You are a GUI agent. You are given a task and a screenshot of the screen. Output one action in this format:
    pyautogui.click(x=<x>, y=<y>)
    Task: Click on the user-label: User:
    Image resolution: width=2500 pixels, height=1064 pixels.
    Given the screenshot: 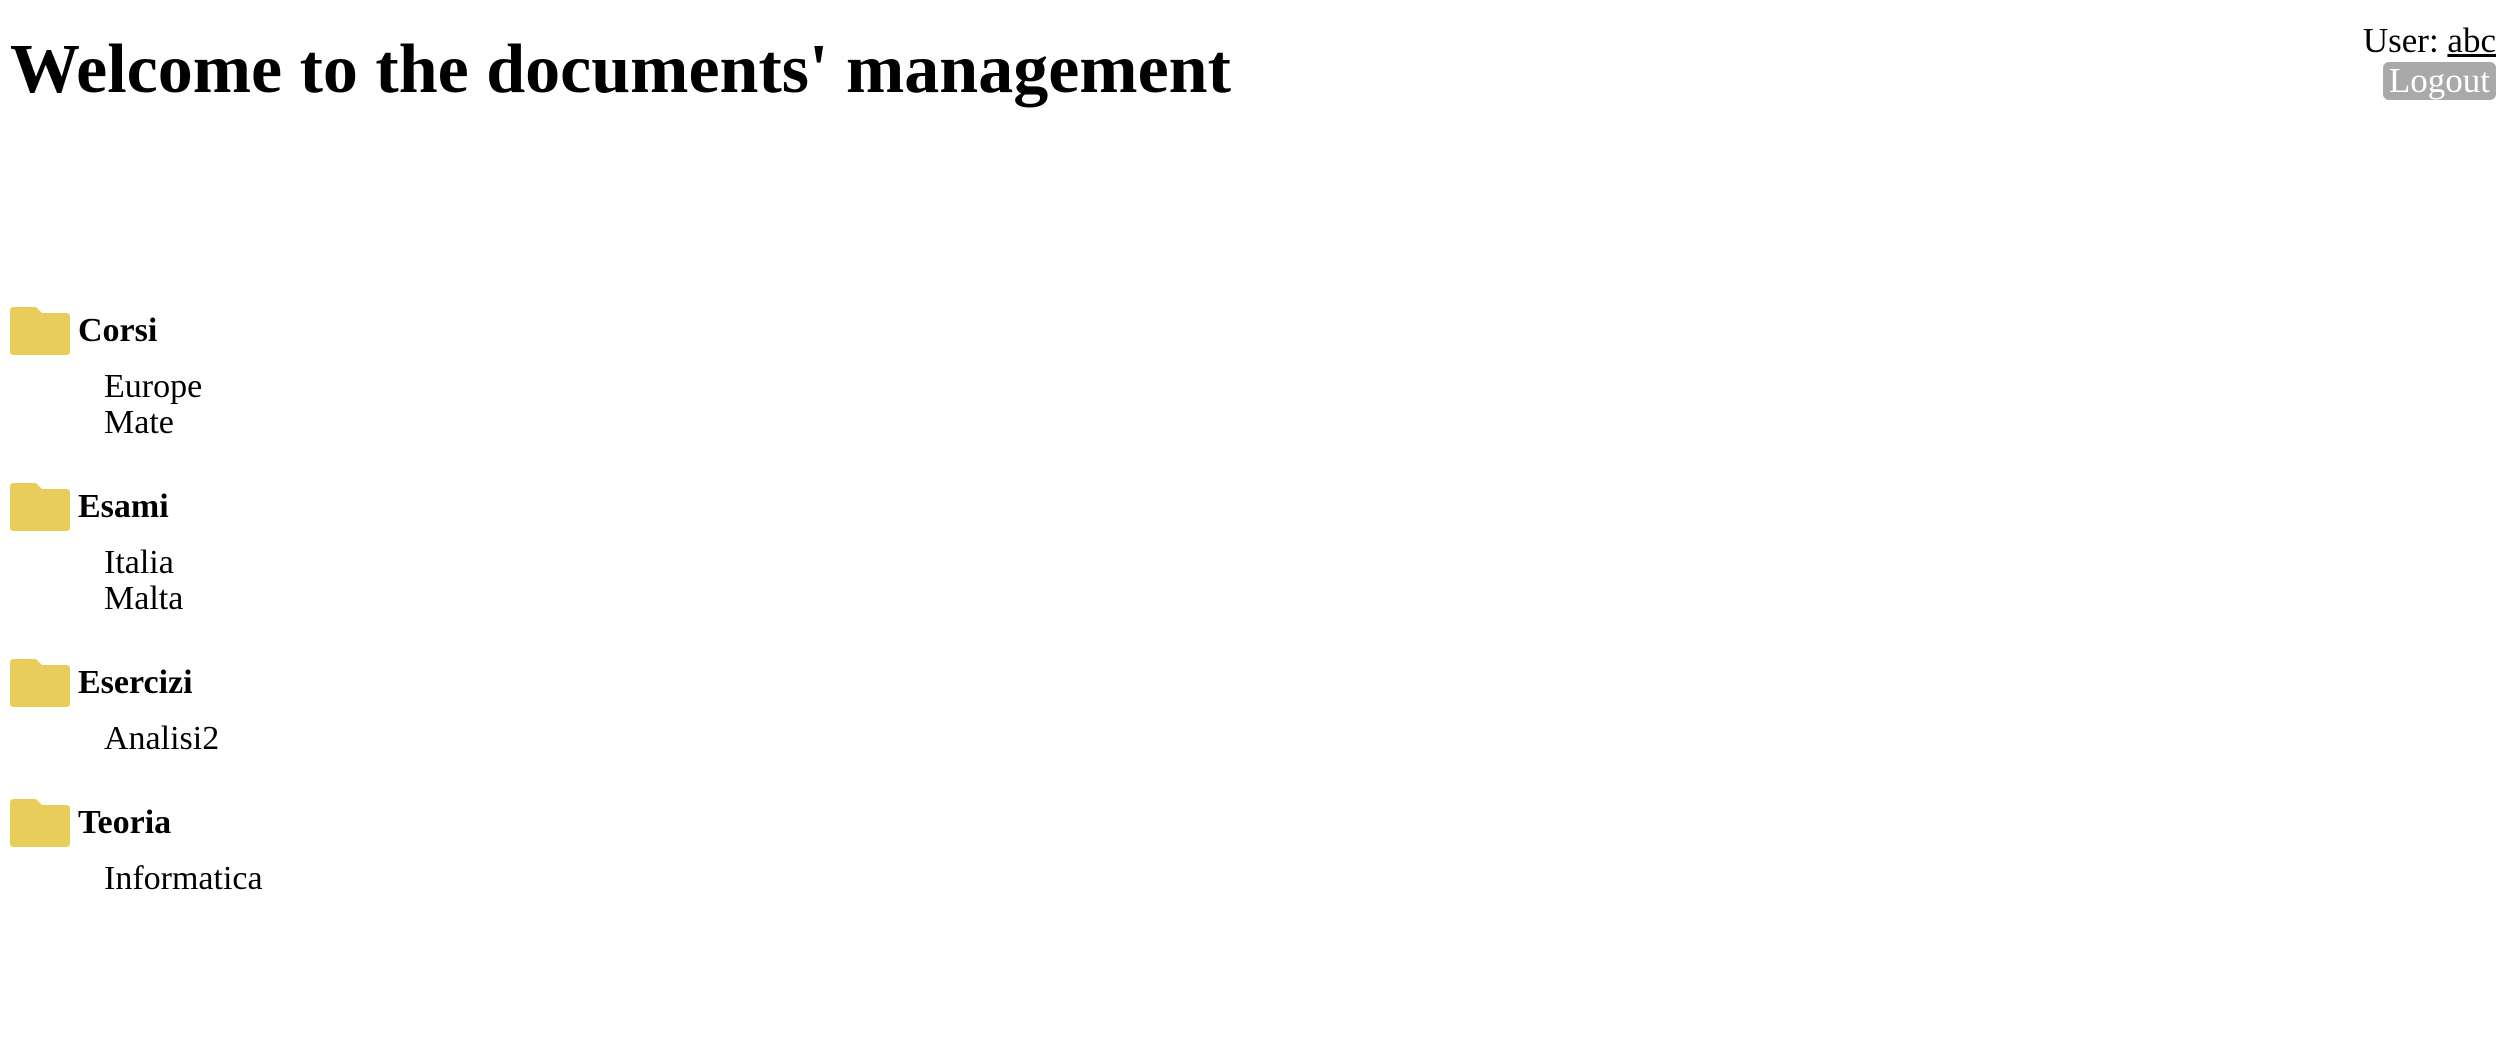 What is the action you would take?
    pyautogui.click(x=2400, y=40)
    